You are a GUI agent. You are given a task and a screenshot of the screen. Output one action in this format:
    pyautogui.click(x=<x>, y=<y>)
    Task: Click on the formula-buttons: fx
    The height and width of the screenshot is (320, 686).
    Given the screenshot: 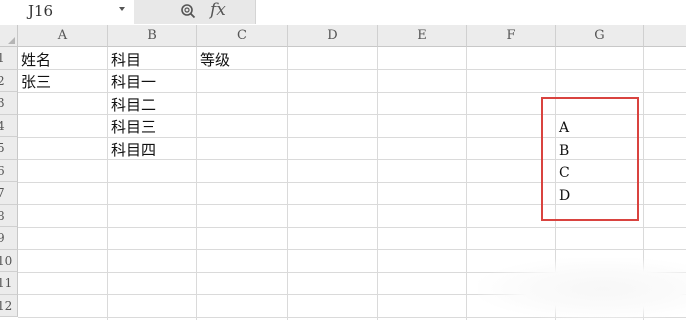 What is the action you would take?
    pyautogui.click(x=195, y=12)
    